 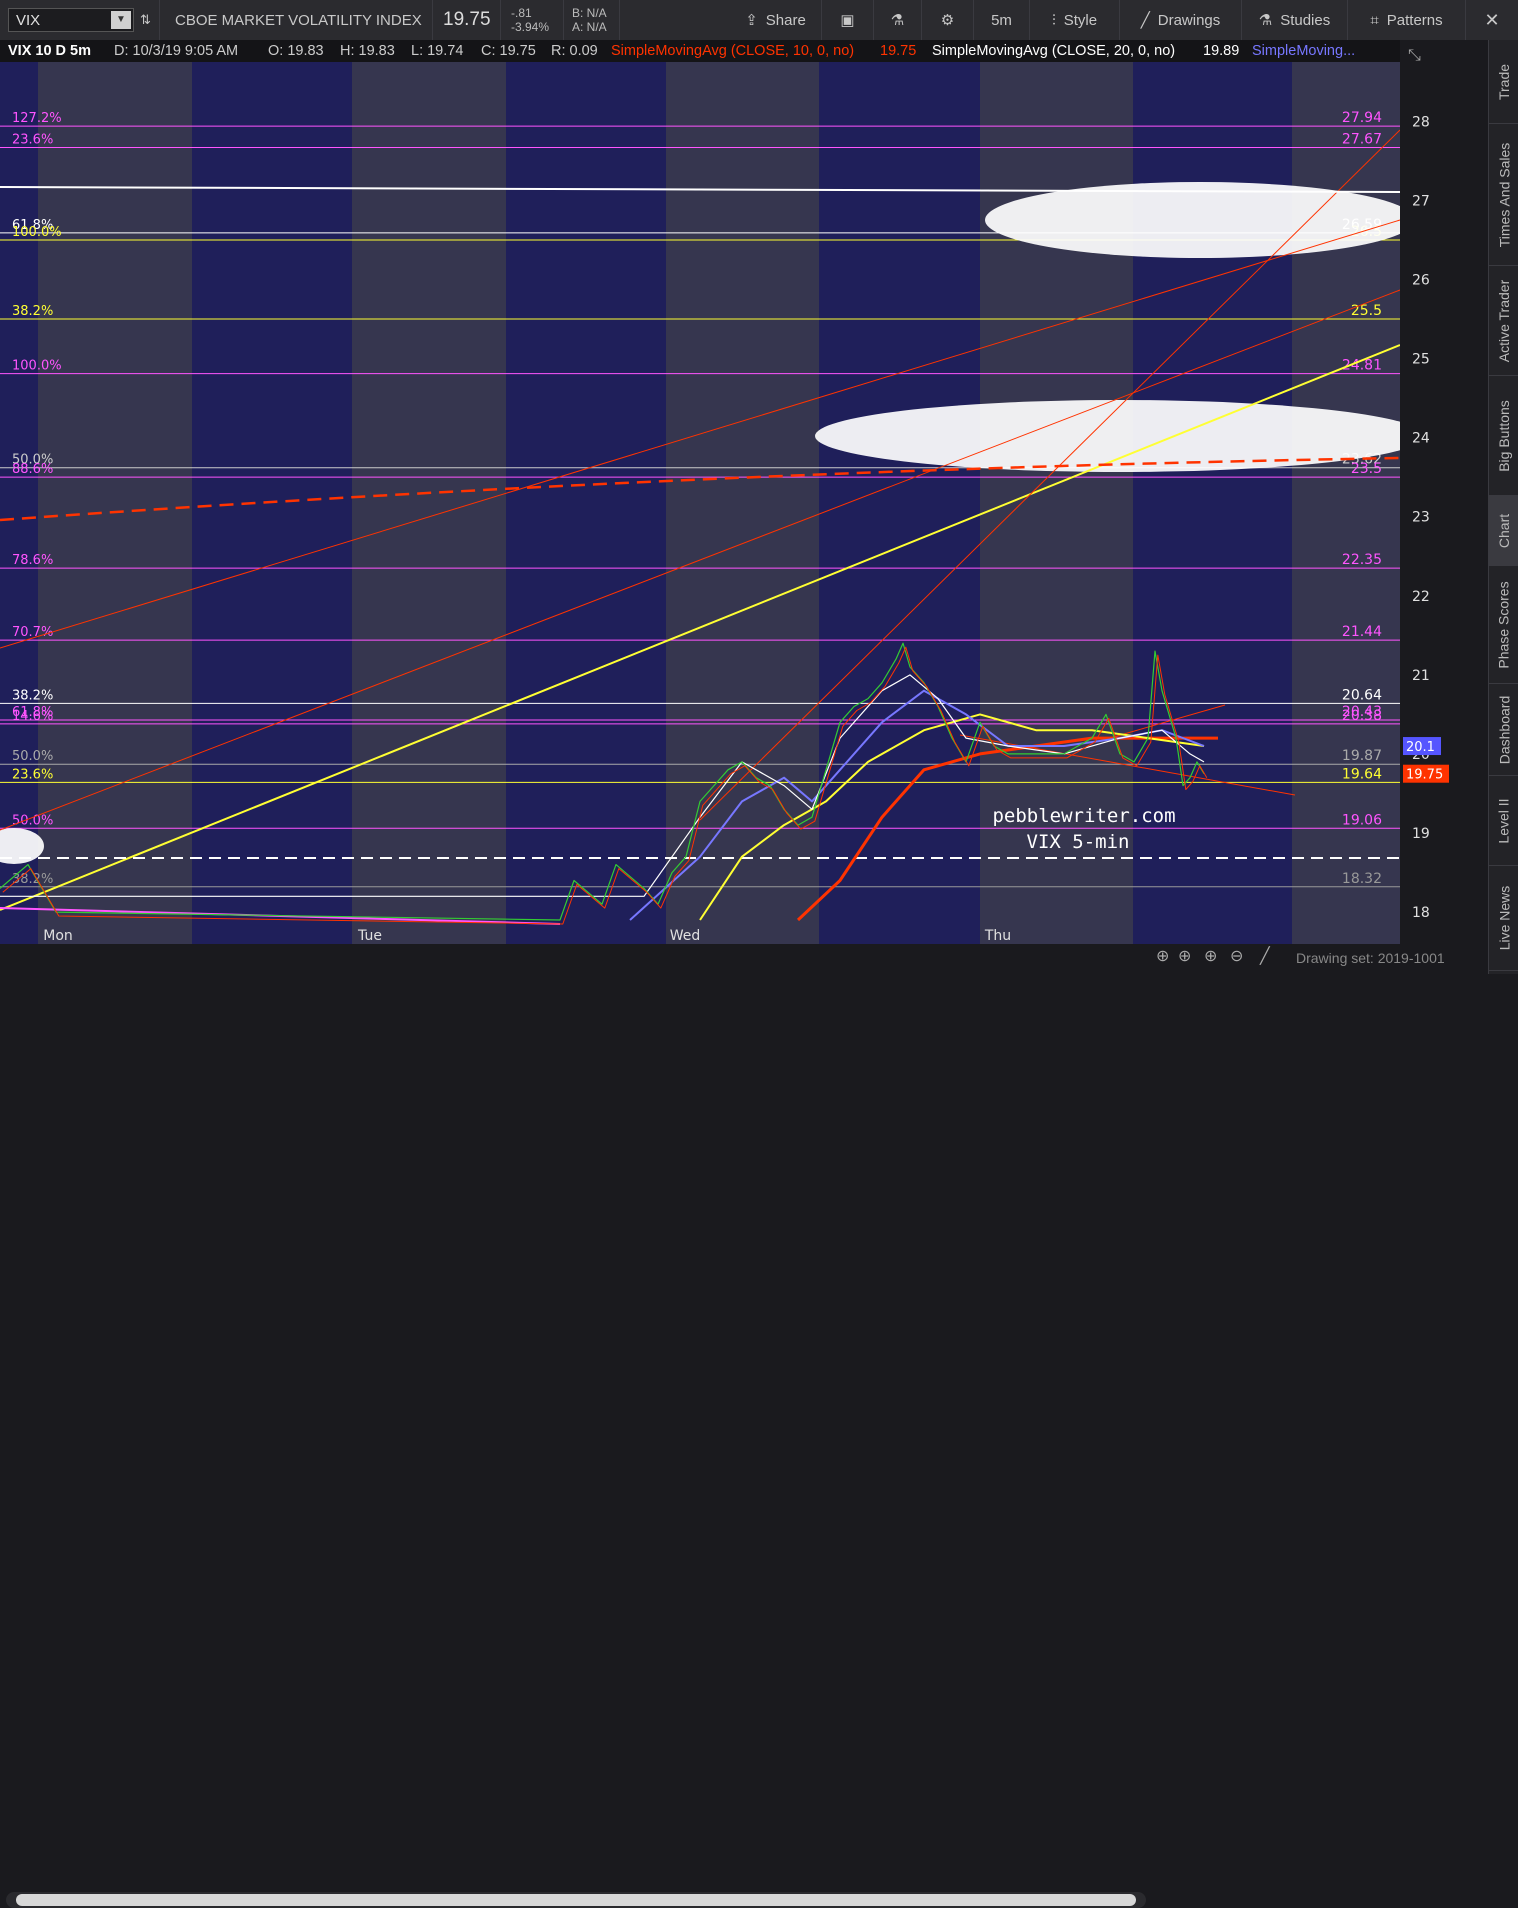 I want to click on ellipse-middle, so click(x=1120, y=436).